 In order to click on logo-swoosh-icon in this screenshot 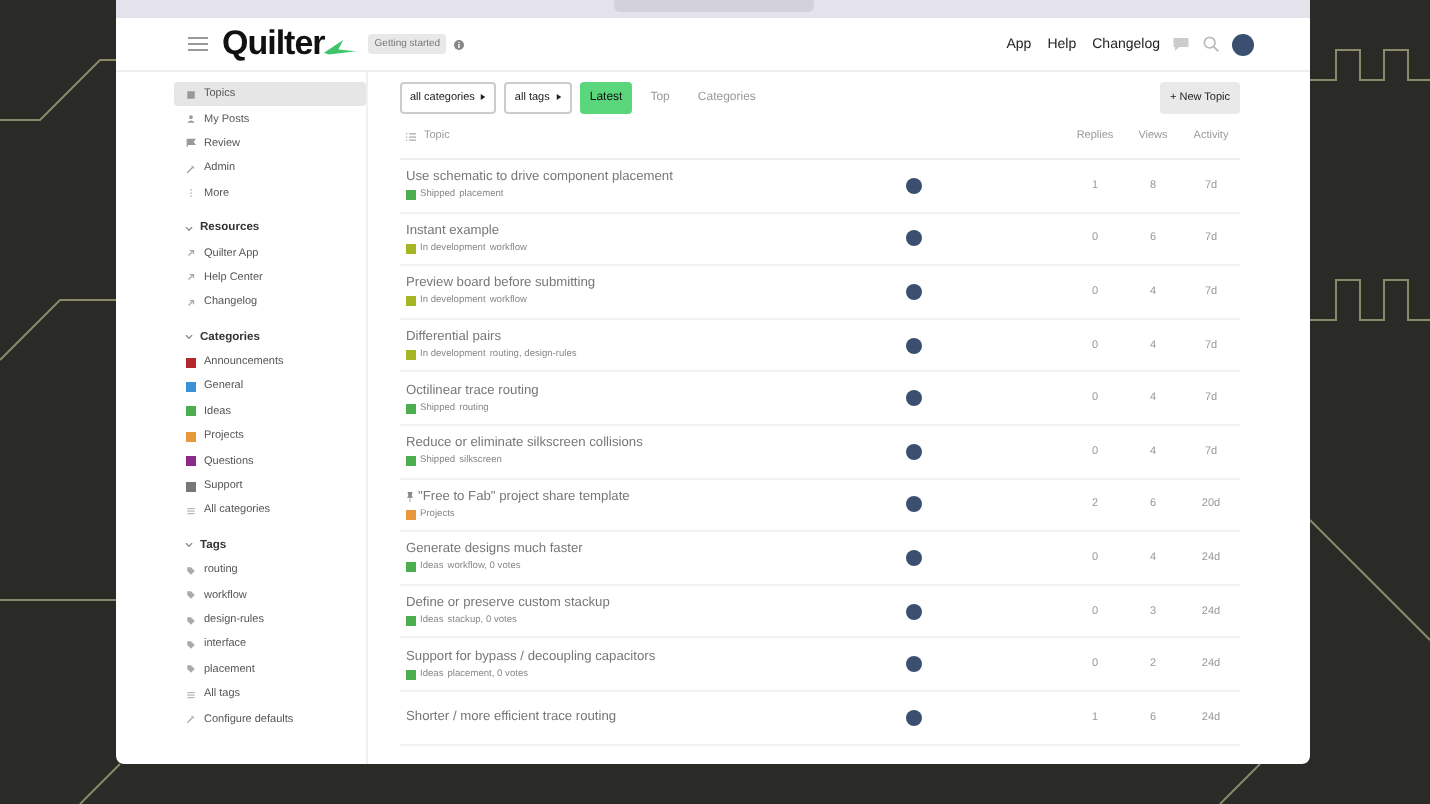, I will do `click(340, 48)`.